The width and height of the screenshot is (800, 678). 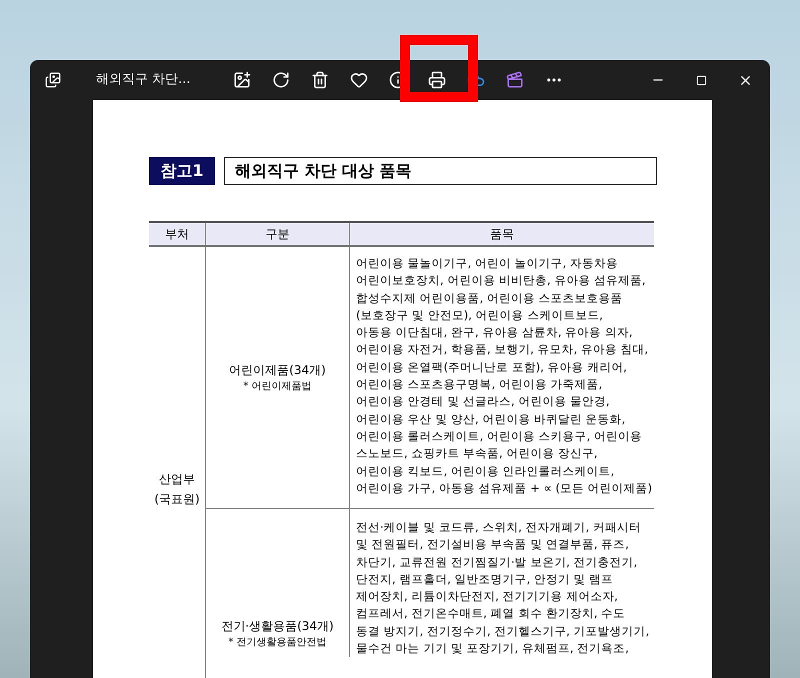 What do you see at coordinates (277, 643) in the screenshot?
I see `law-note: * 전기생활용품안전법` at bounding box center [277, 643].